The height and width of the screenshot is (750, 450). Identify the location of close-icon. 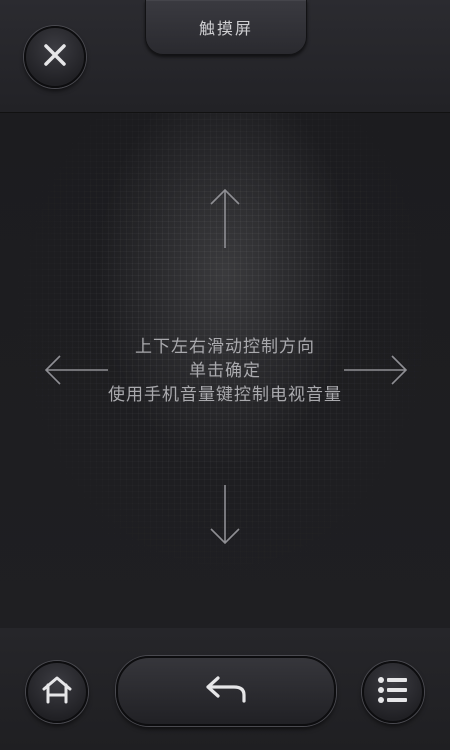
(55, 57).